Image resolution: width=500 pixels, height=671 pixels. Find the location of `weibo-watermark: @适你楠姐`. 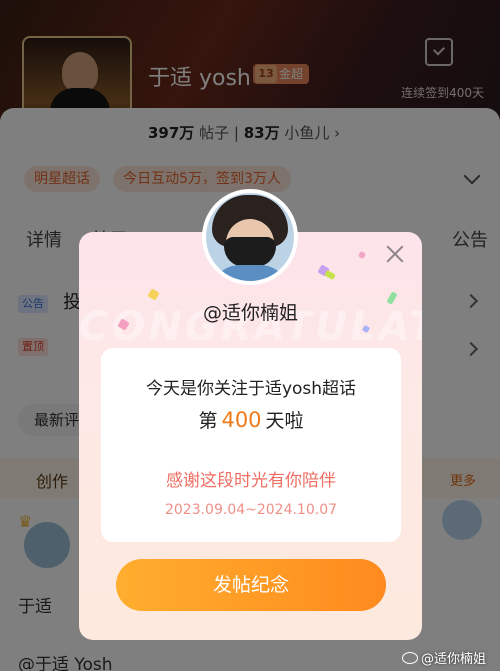

weibo-watermark: @适你楠姐 is located at coordinates (443, 657).